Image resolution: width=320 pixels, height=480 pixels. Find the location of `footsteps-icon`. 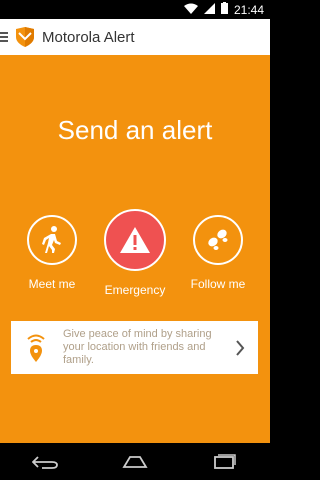

footsteps-icon is located at coordinates (218, 239).